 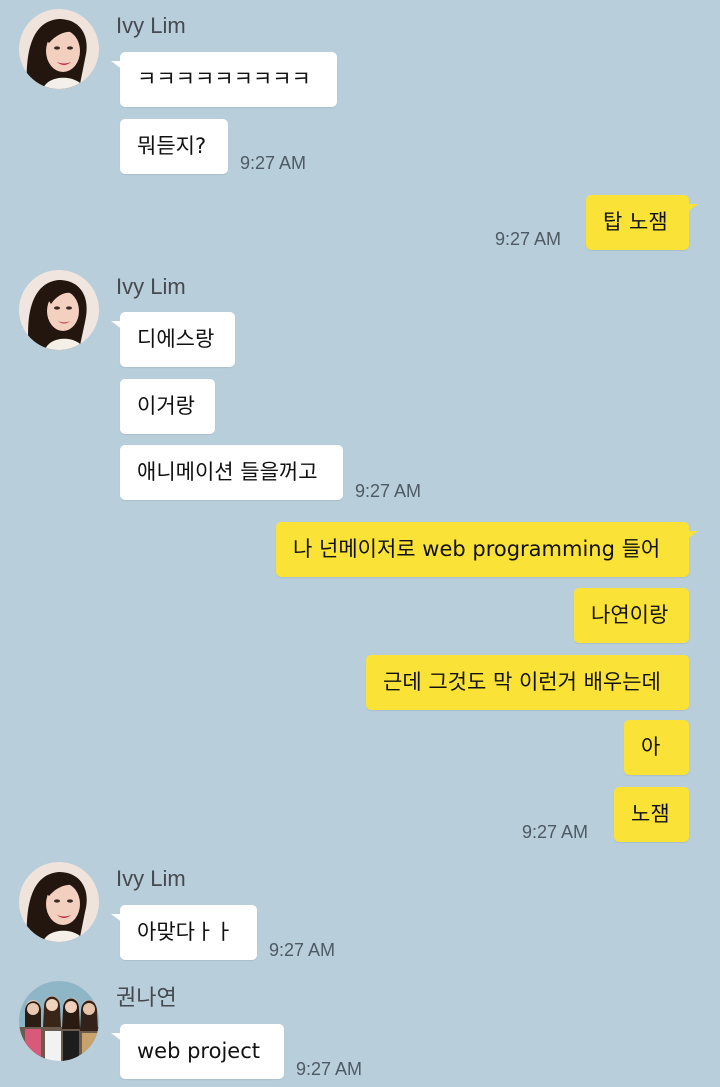 I want to click on message-bubble: 디에스랑, so click(x=173, y=339).